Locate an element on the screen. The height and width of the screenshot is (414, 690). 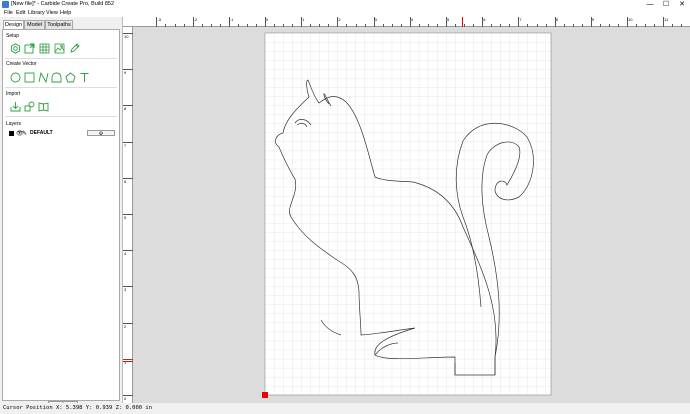
rectangle-icon is located at coordinates (29, 77).